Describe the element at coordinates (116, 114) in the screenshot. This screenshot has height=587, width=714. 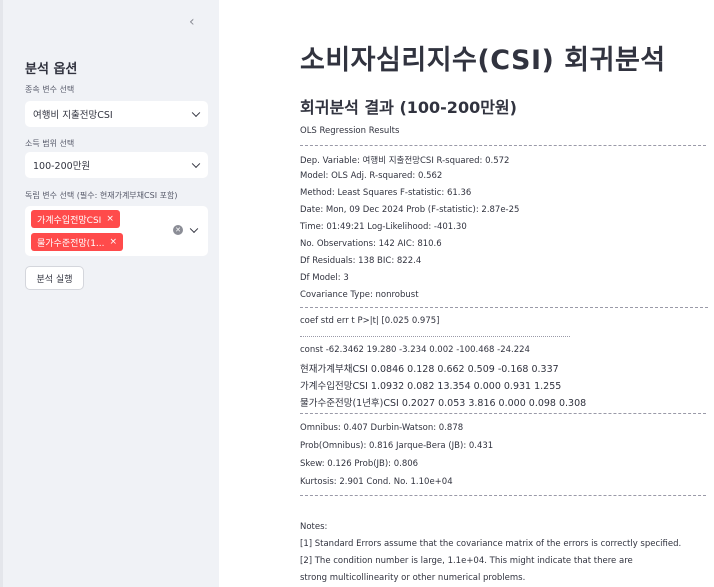
I see `dep-var-select: 여행비 지출전망CSI` at that location.